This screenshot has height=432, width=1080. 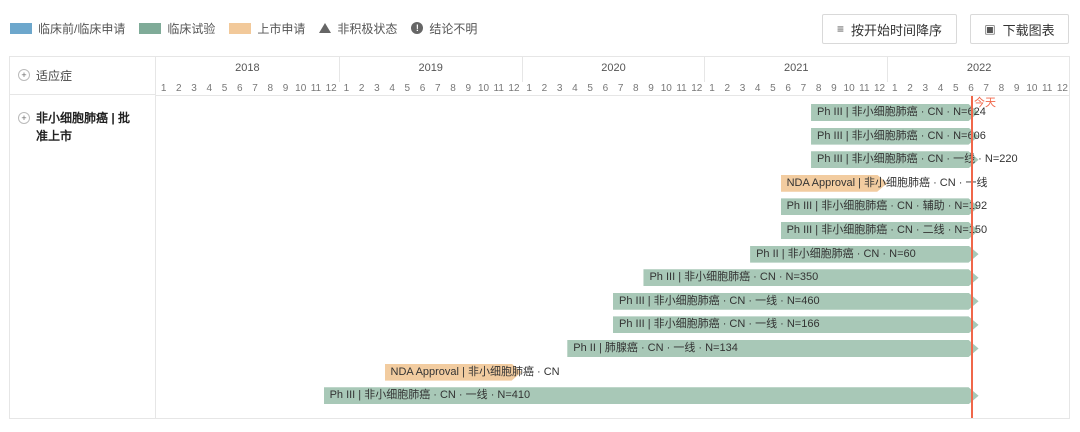 I want to click on trial-bar: Ph III | 非小细胞肺癌 · CN · N=606, so click(x=898, y=136).